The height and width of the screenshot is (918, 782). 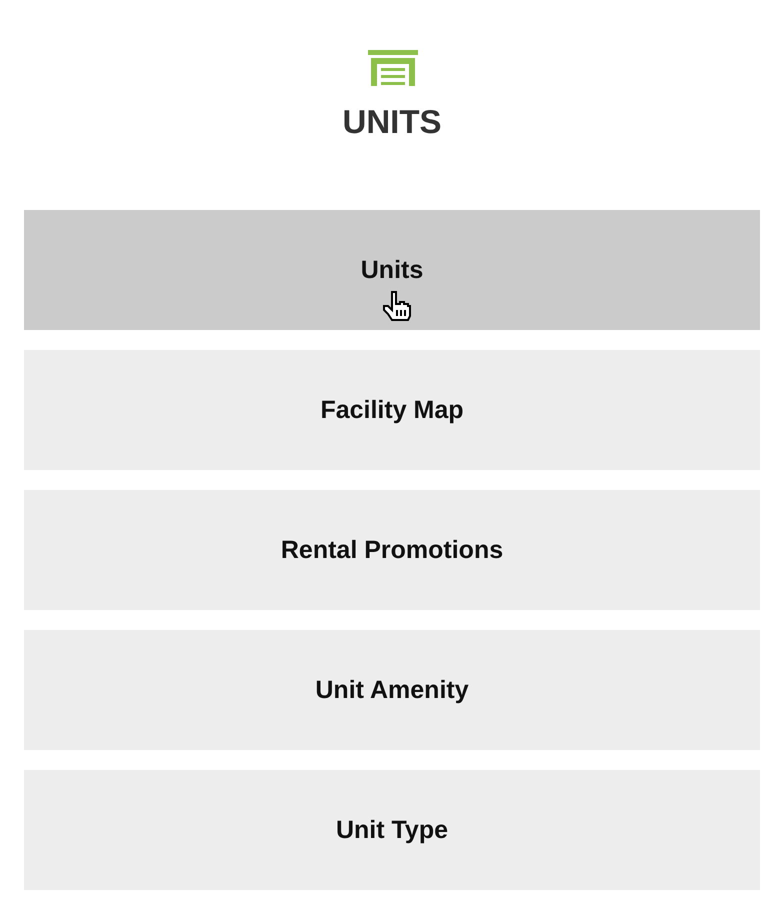 I want to click on page-title: UNITS, so click(x=392, y=122).